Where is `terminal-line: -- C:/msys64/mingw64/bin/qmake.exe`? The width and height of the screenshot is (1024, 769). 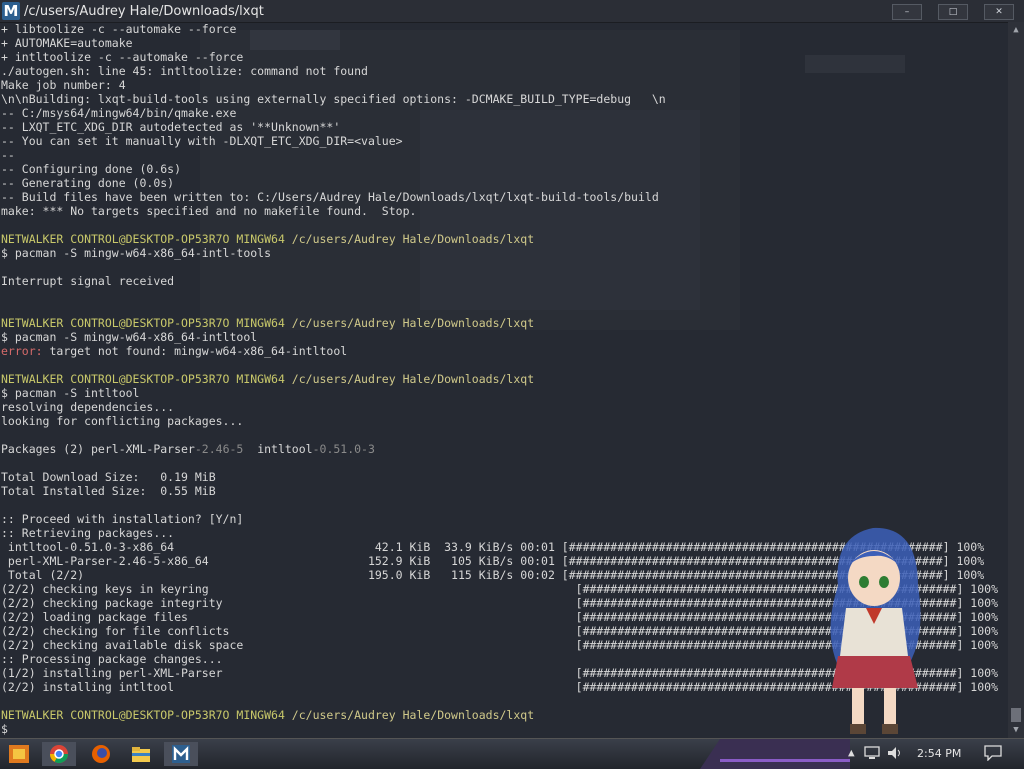
terminal-line: -- C:/msys64/mingw64/bin/qmake.exe is located at coordinates (504, 113).